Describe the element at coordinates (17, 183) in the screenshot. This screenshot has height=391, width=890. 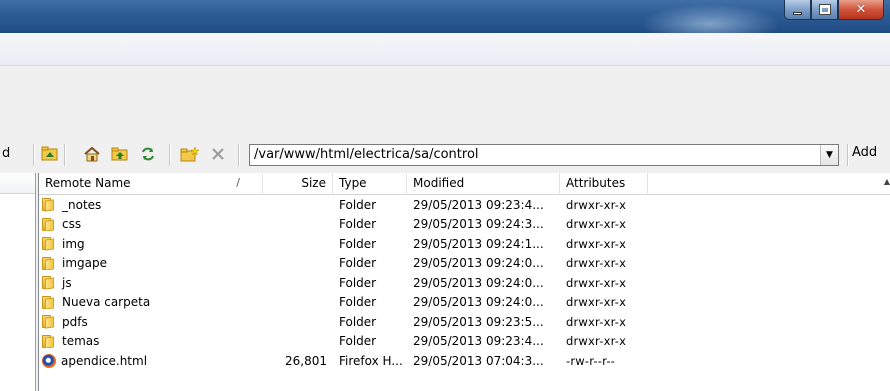
I see `tree-header` at that location.